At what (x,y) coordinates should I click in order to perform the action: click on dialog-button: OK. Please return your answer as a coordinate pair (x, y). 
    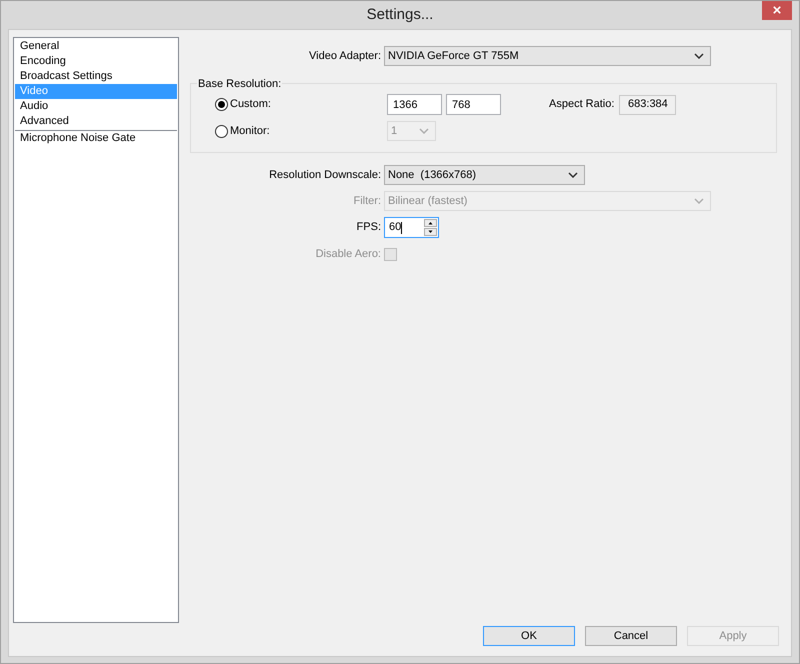
    Looking at the image, I should click on (529, 636).